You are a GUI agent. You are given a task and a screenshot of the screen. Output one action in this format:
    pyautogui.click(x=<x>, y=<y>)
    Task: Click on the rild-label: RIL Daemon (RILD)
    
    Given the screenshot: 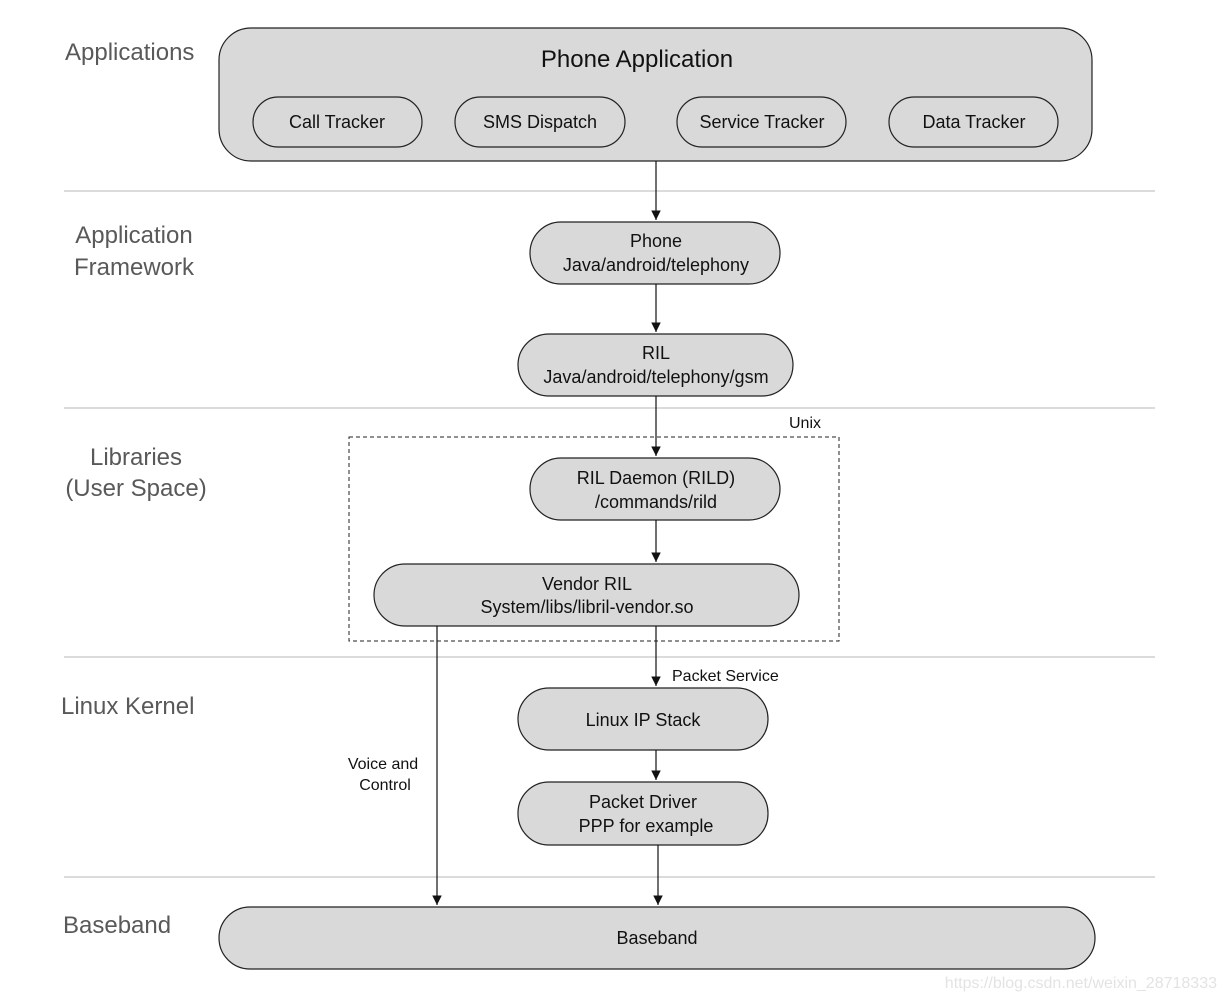 What is the action you would take?
    pyautogui.click(x=656, y=478)
    